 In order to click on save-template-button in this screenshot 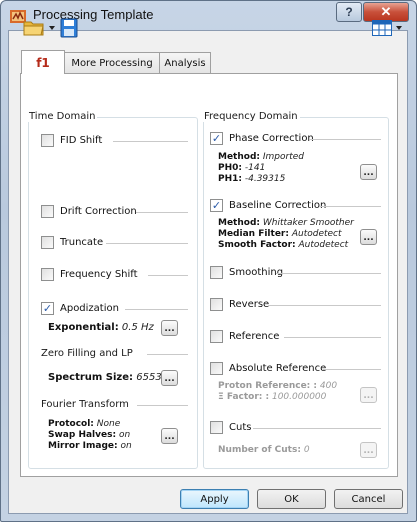, I will do `click(69, 28)`.